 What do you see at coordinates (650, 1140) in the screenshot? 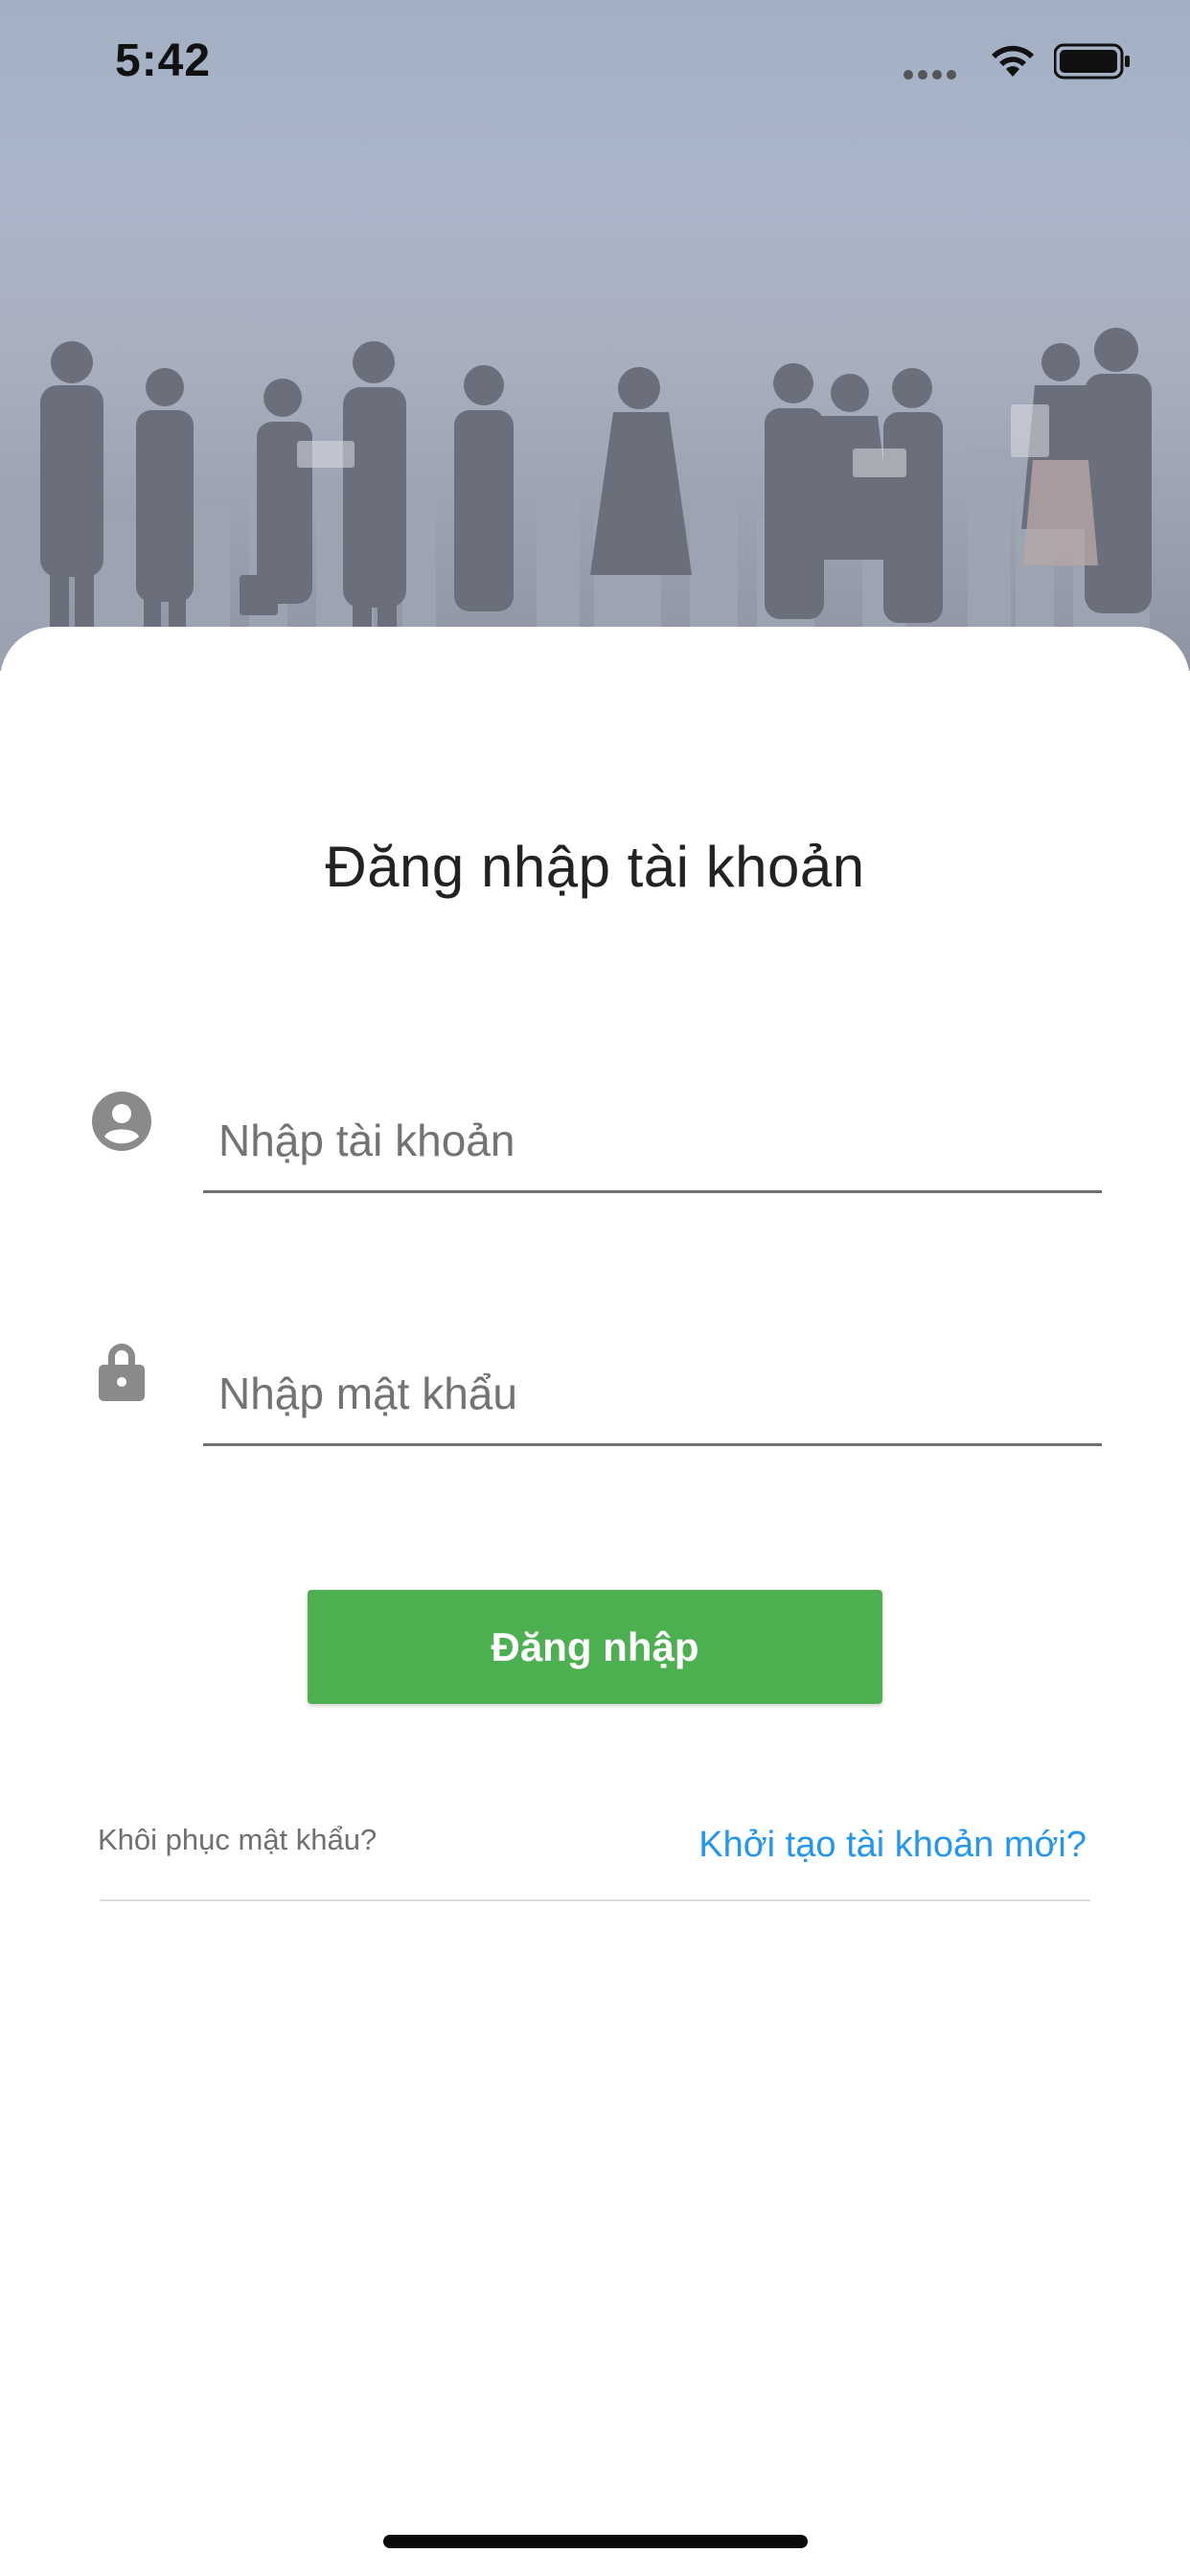
I see `username-input` at bounding box center [650, 1140].